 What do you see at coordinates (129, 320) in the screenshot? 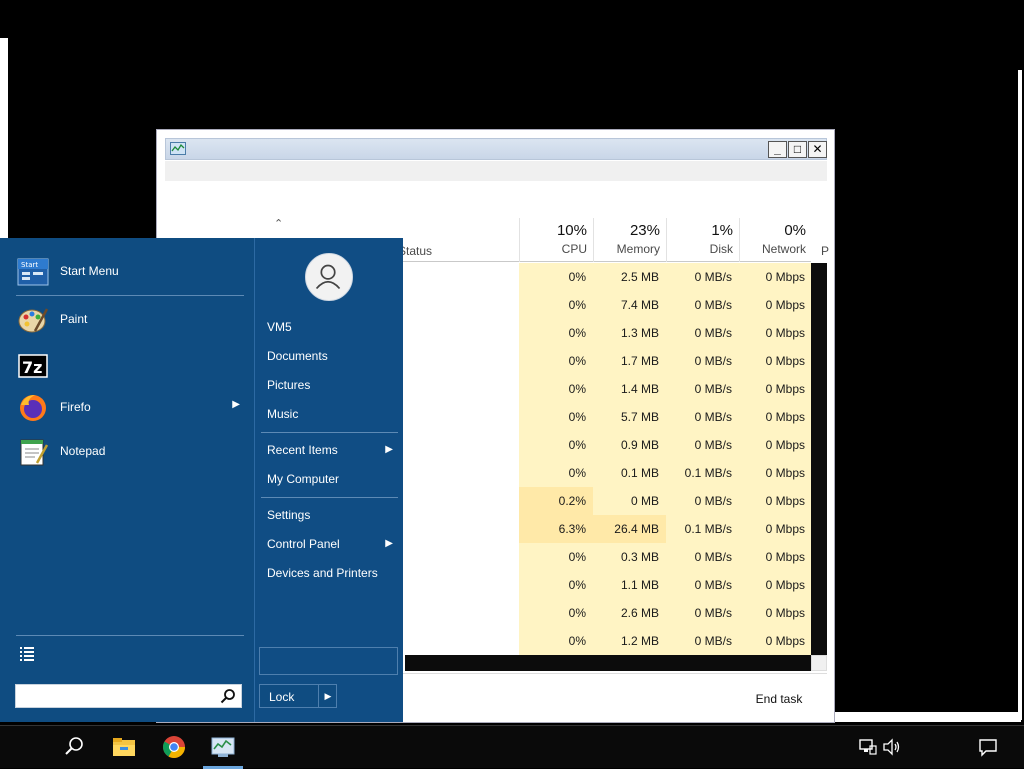
I see `program-paint: Paint` at bounding box center [129, 320].